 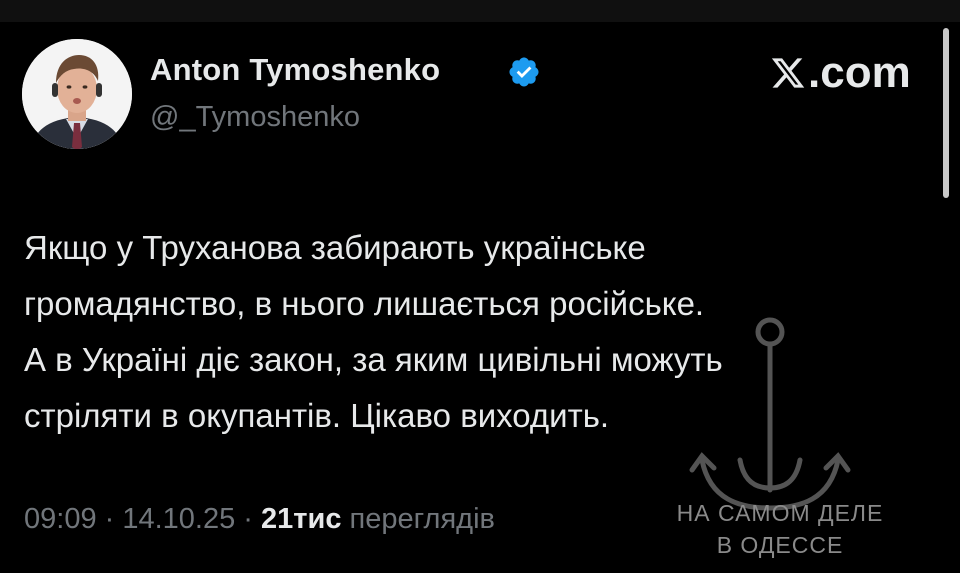 What do you see at coordinates (946, 113) in the screenshot?
I see `scrollbar` at bounding box center [946, 113].